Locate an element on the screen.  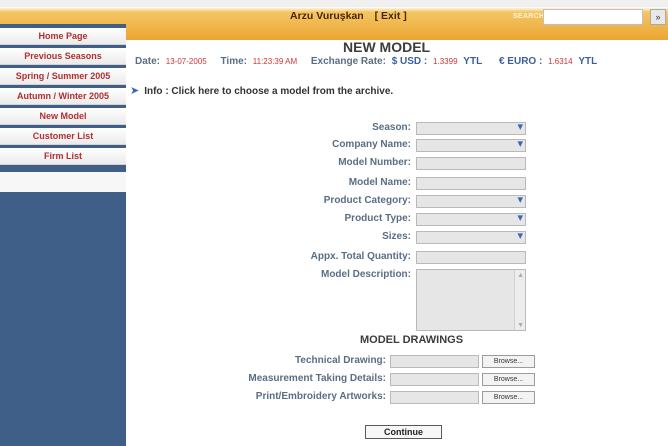
sidebar-item-autumn-winter-2005: Autumn / Winter 2005 is located at coordinates (63, 96).